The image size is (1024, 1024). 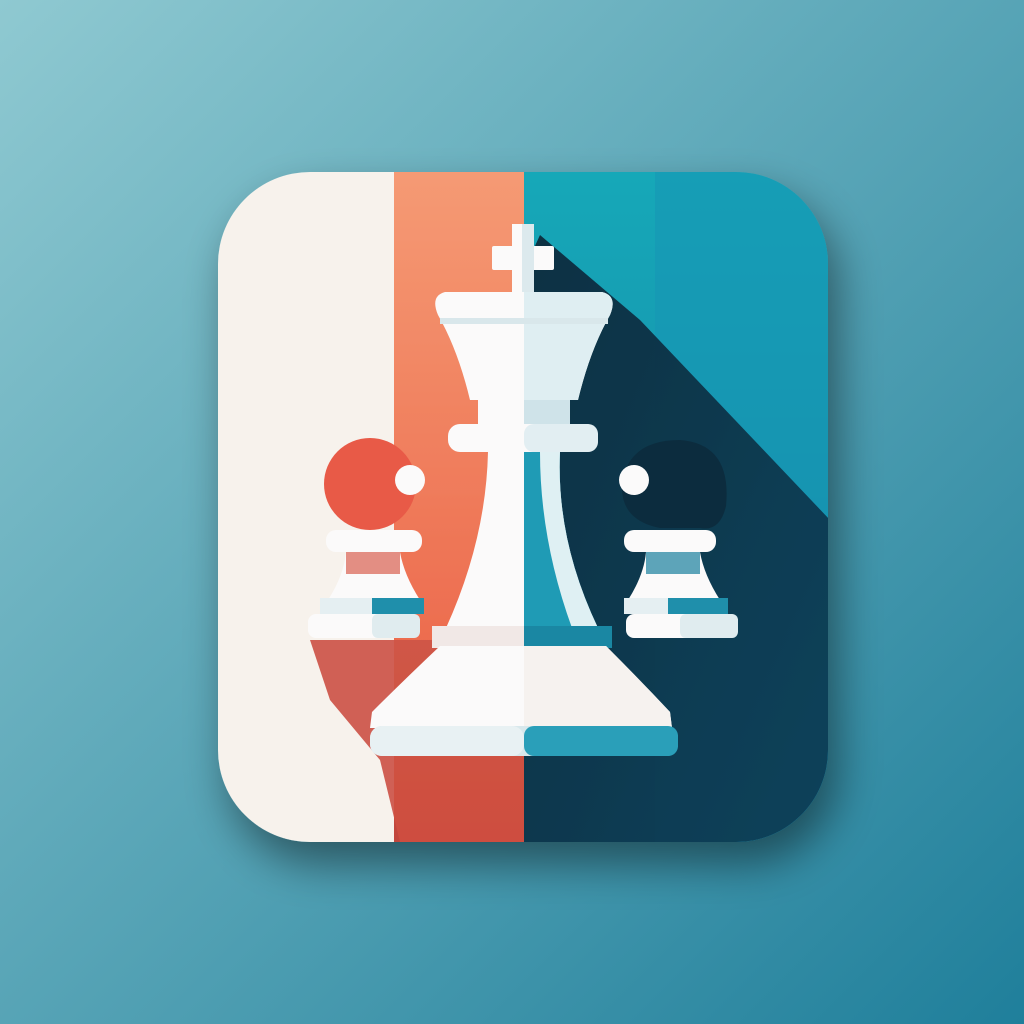 I want to click on left-pawn-collar, so click(x=374, y=541).